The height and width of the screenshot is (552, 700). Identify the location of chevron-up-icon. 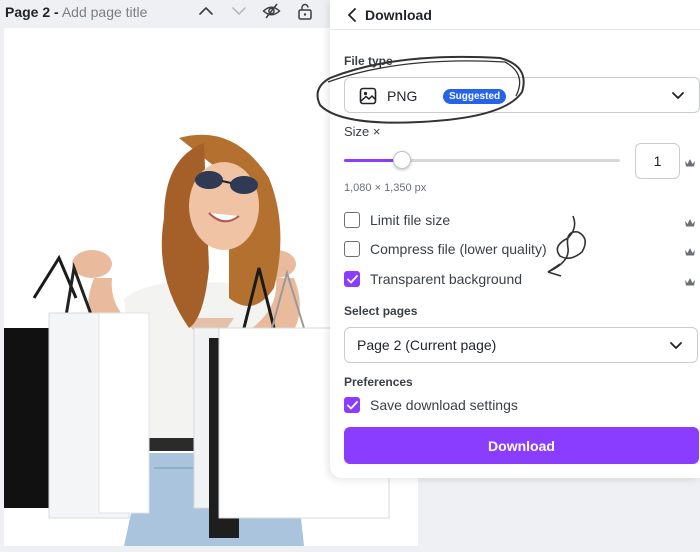
(205, 11).